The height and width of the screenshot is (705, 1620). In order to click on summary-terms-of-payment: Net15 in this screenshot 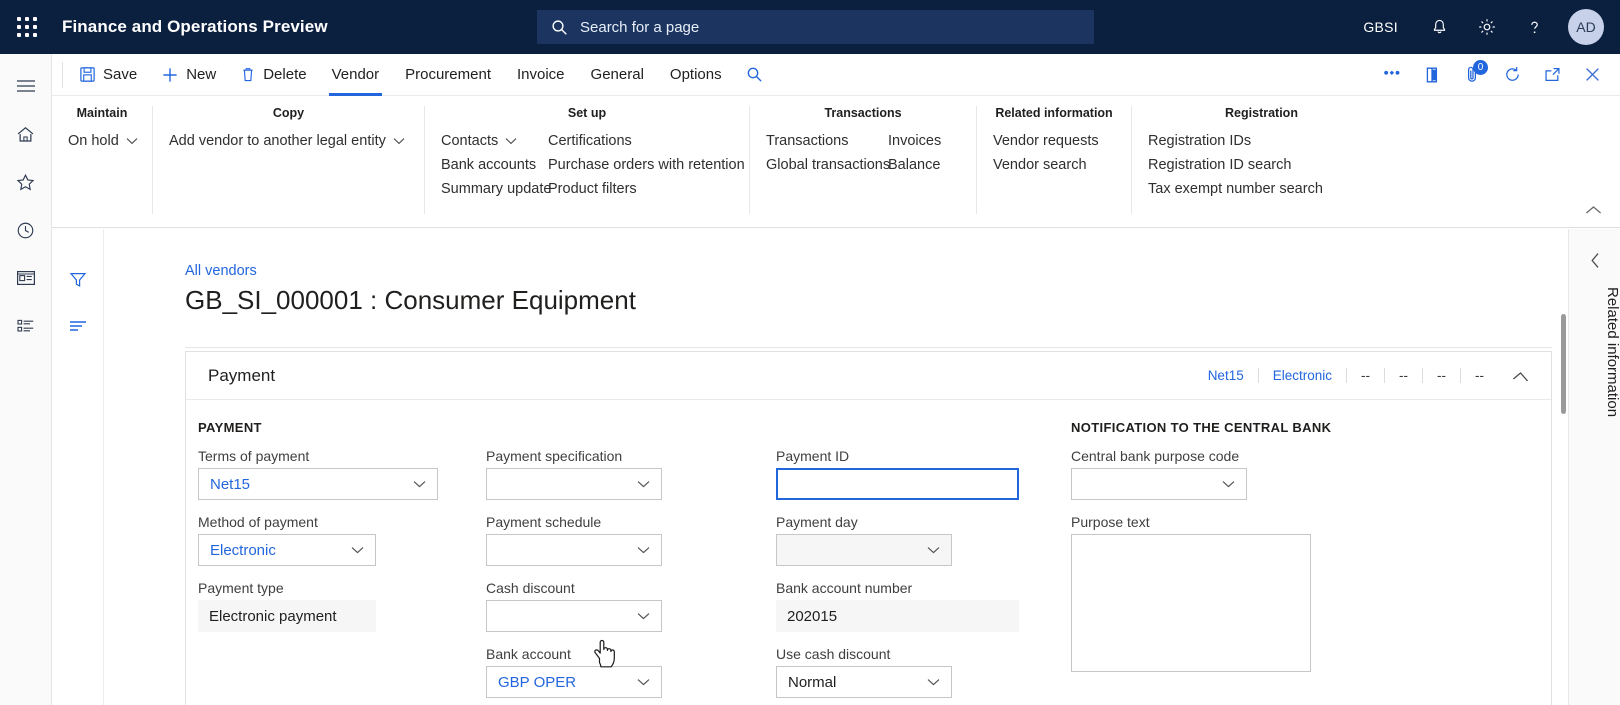, I will do `click(1226, 375)`.